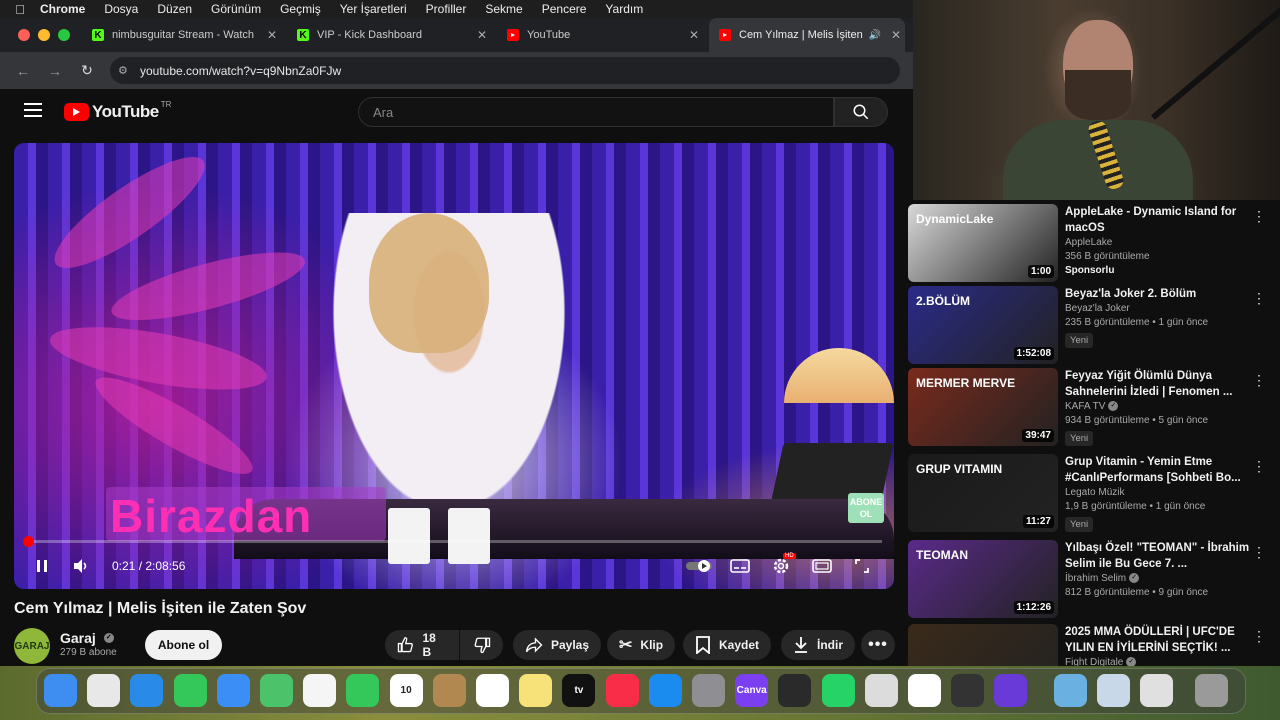  Describe the element at coordinates (29, 541) in the screenshot. I see `progress-scrubber` at that location.